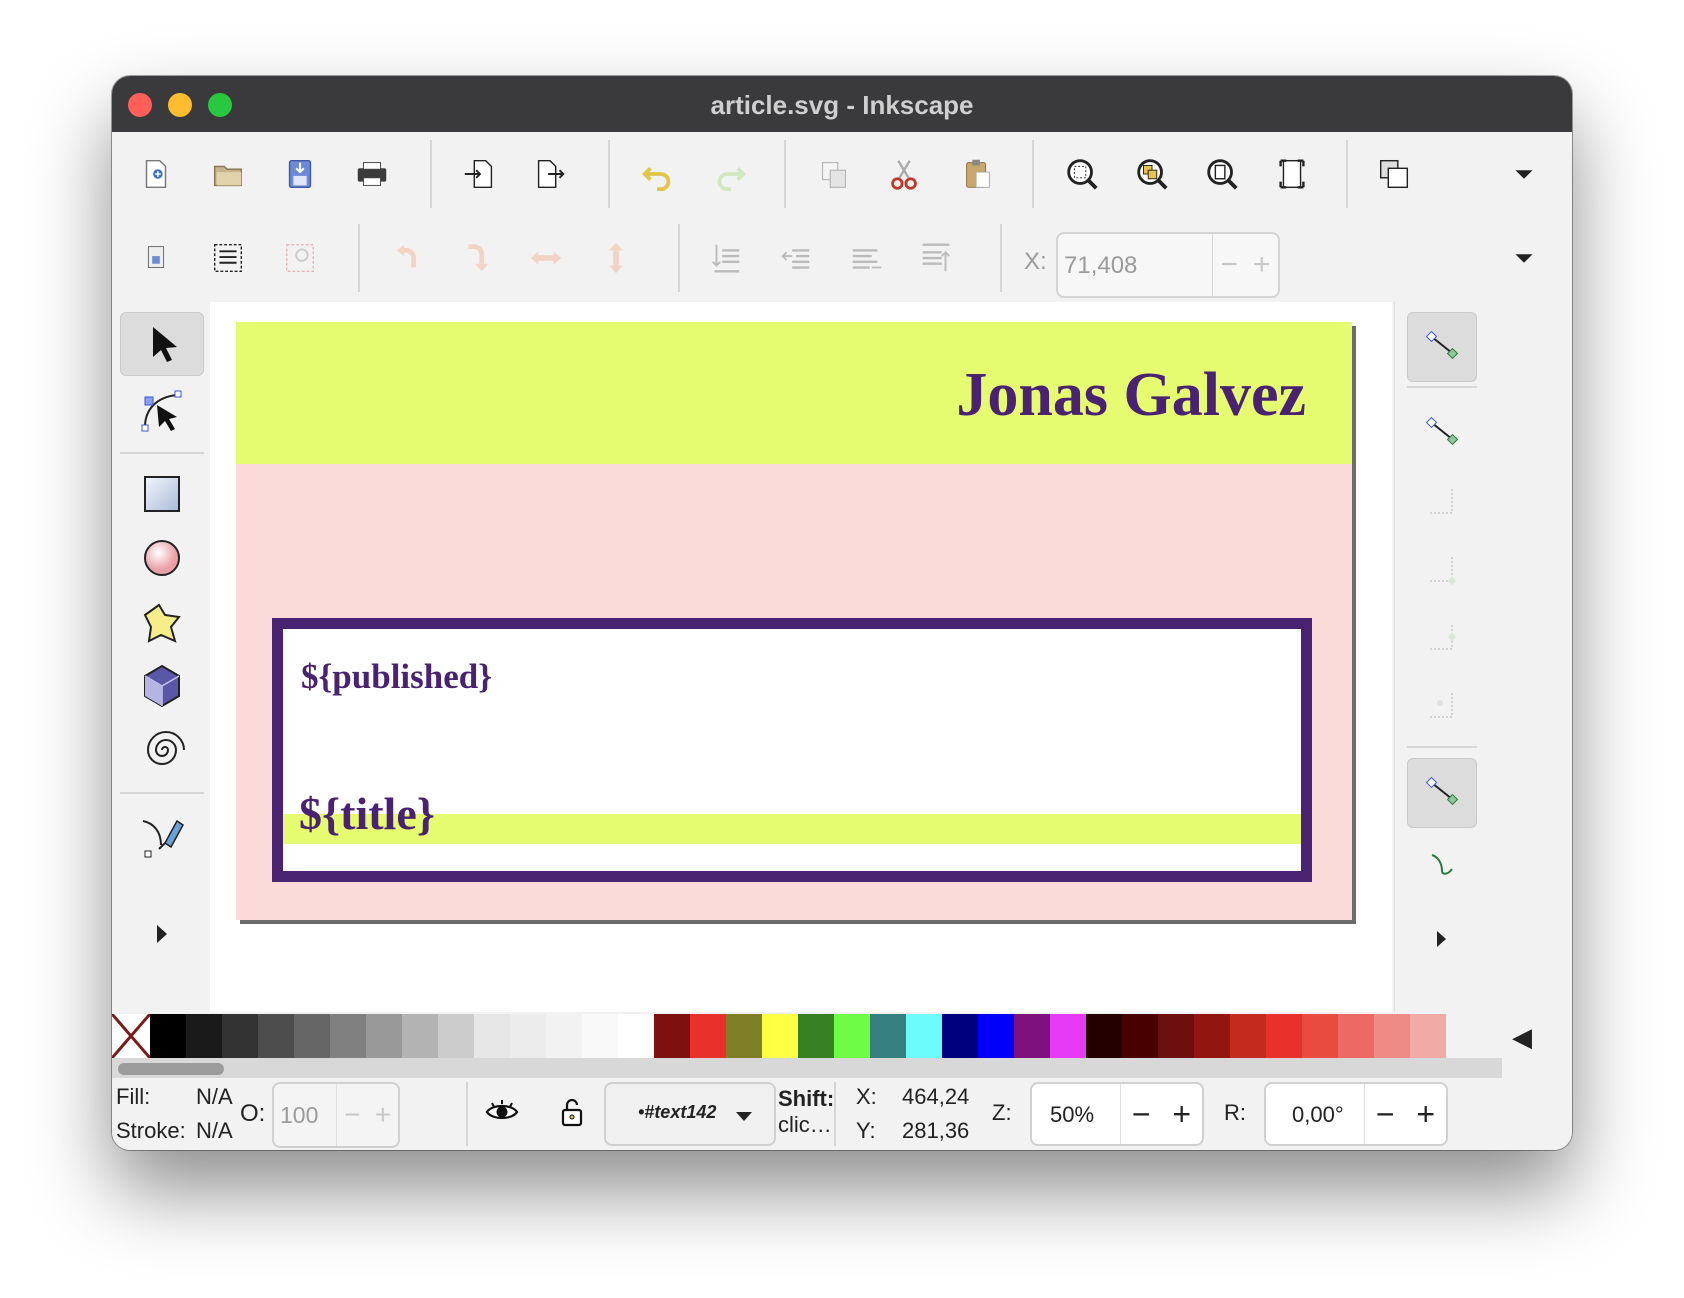  Describe the element at coordinates (156, 258) in the screenshot. I see `select-all-button` at that location.